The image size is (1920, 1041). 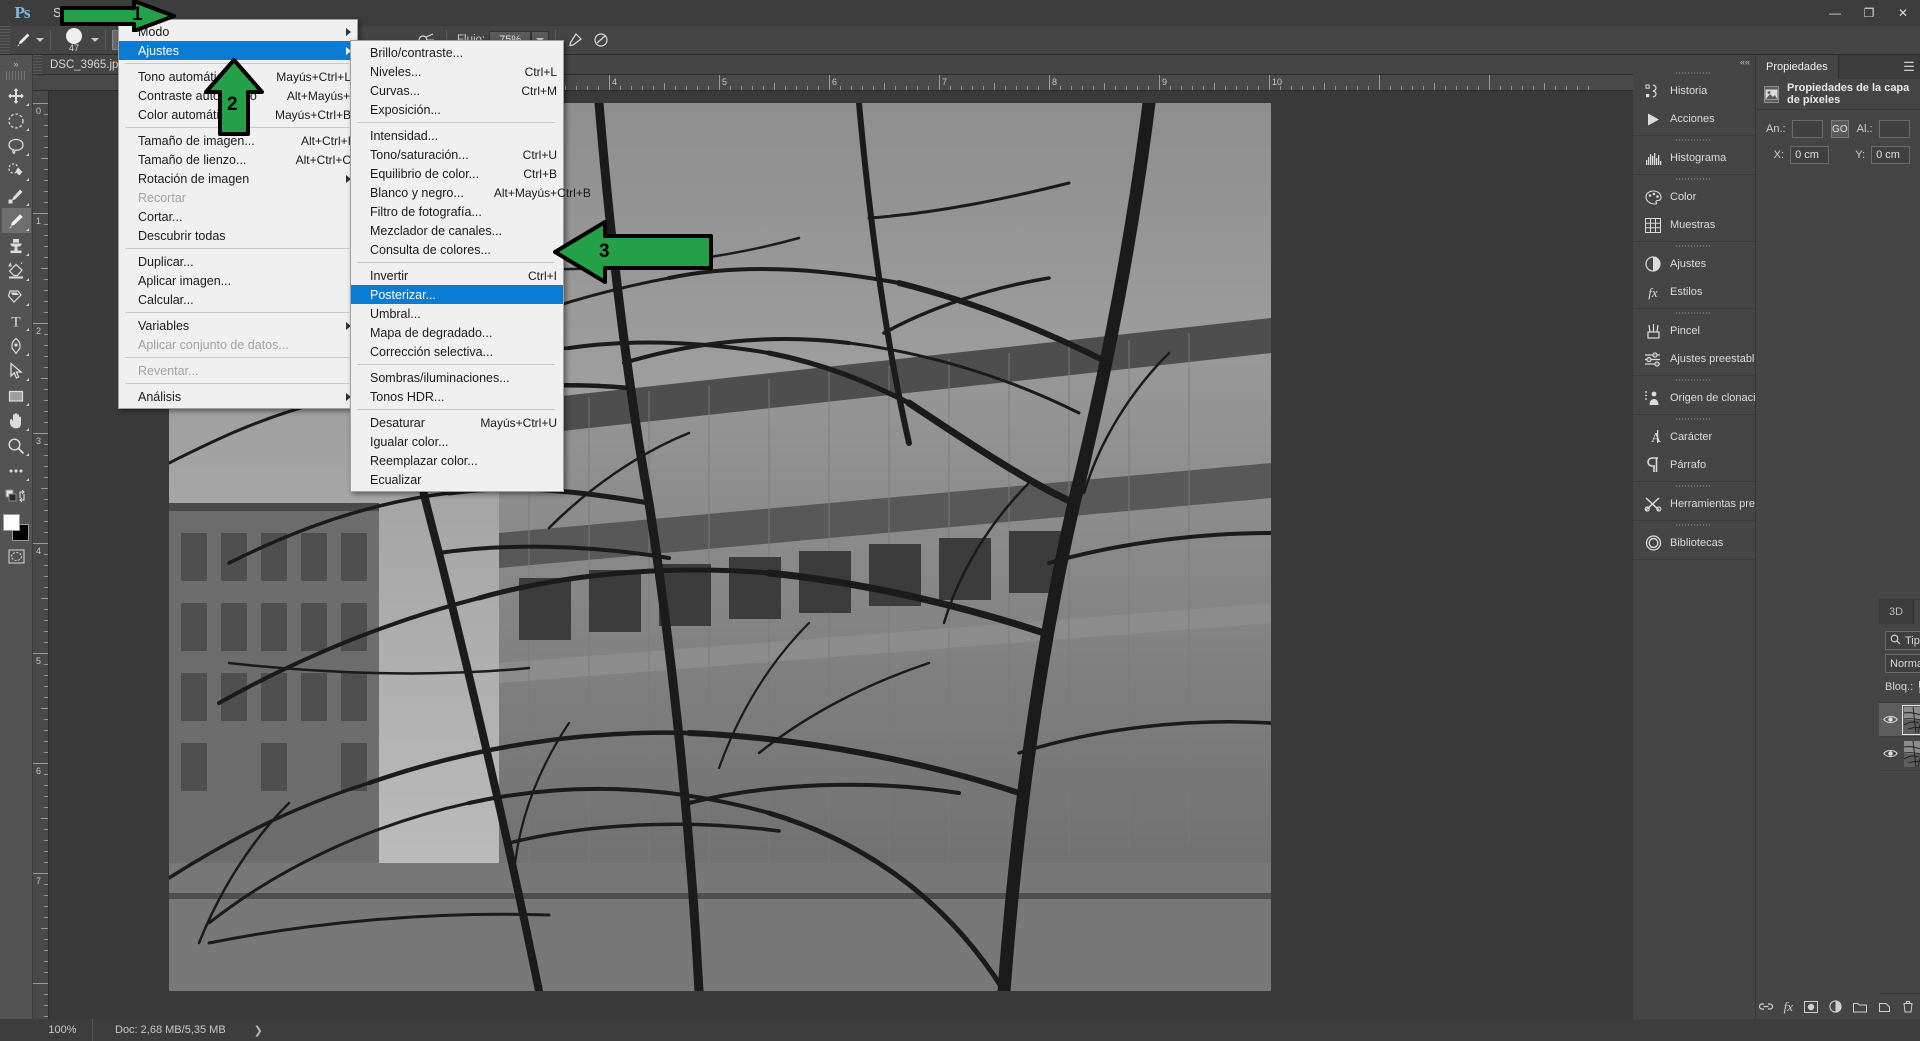 I want to click on toolbar-grip, so click(x=16, y=75).